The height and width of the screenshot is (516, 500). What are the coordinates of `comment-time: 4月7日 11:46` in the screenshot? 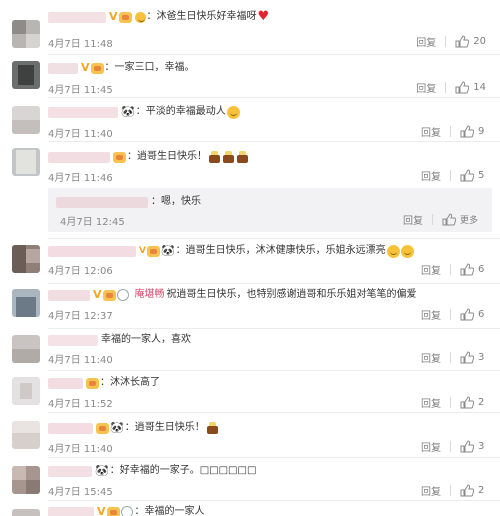 It's located at (80, 178).